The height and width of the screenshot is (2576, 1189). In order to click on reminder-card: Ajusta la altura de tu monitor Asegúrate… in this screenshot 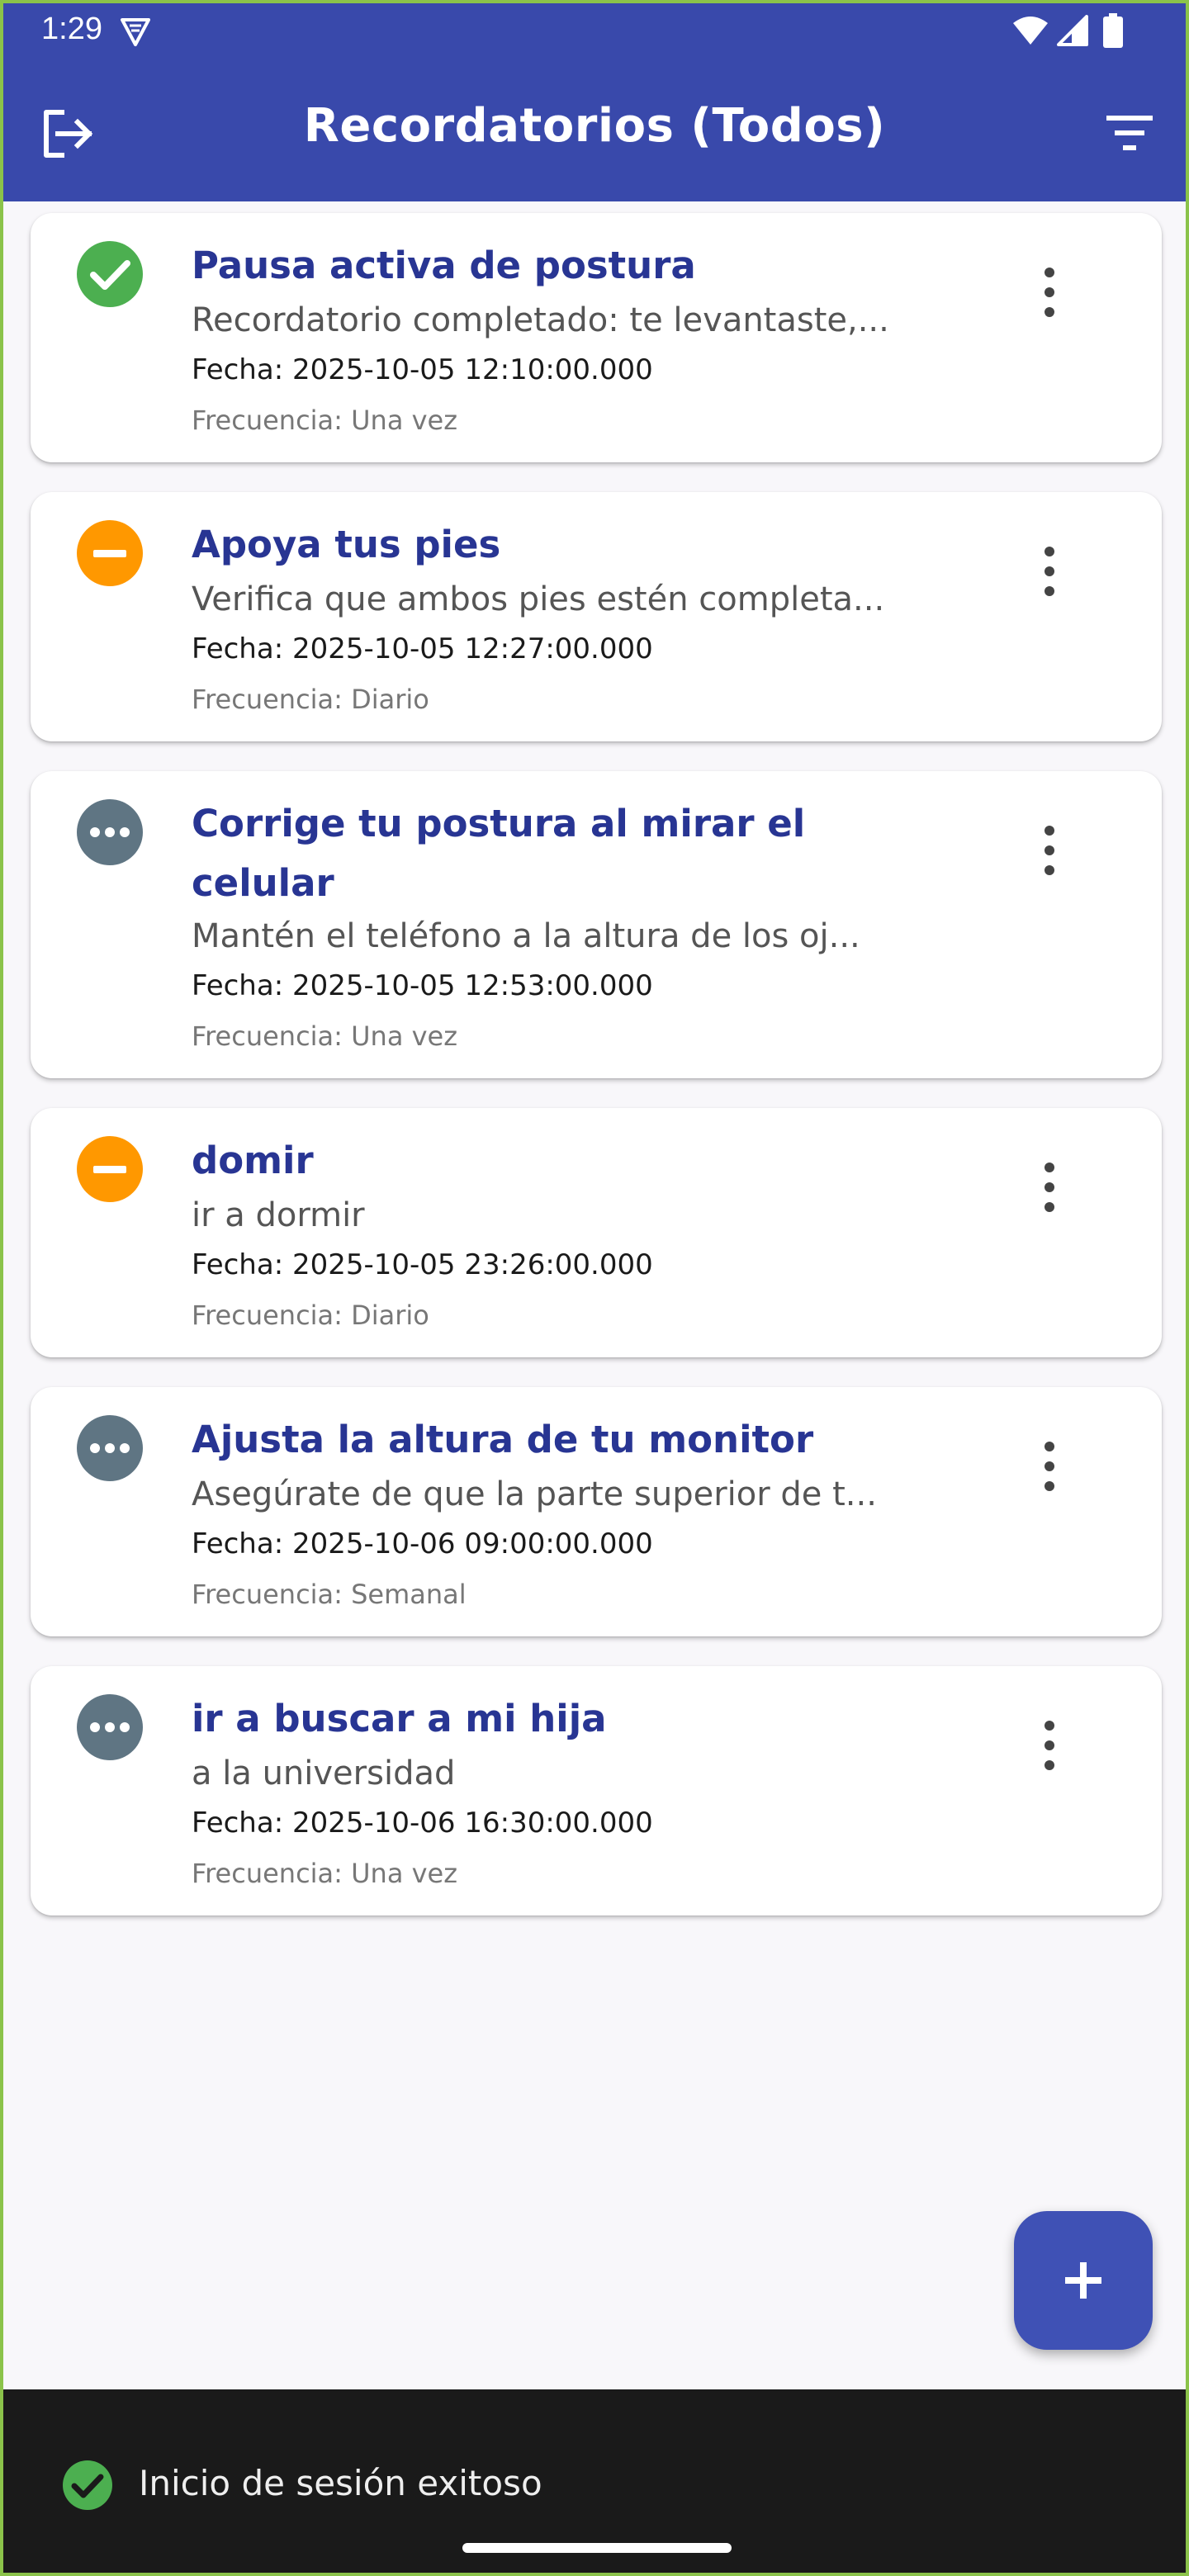, I will do `click(596, 1511)`.